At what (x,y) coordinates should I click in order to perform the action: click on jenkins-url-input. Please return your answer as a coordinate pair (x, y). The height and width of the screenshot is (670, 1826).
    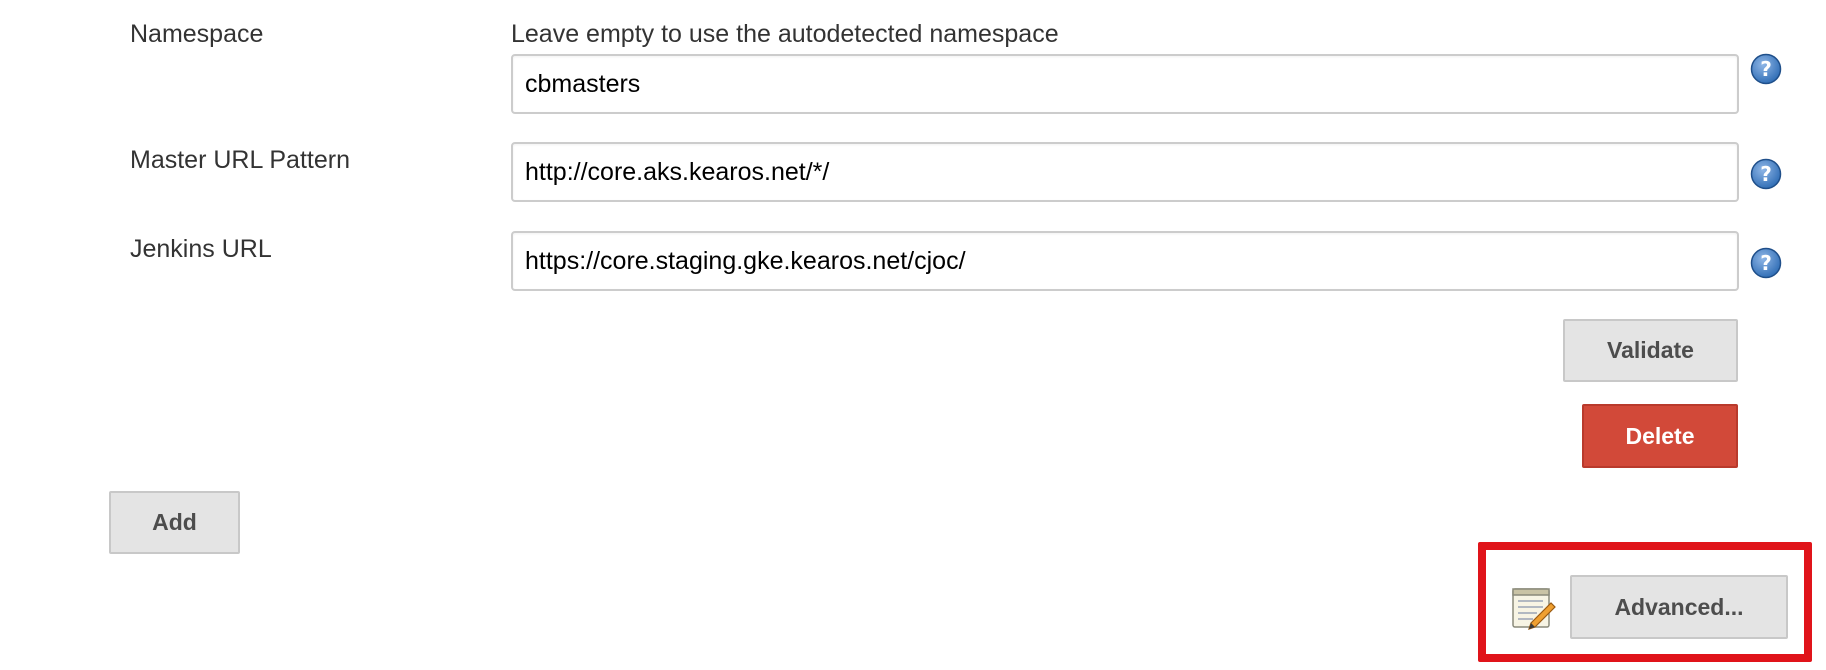
    Looking at the image, I should click on (1125, 261).